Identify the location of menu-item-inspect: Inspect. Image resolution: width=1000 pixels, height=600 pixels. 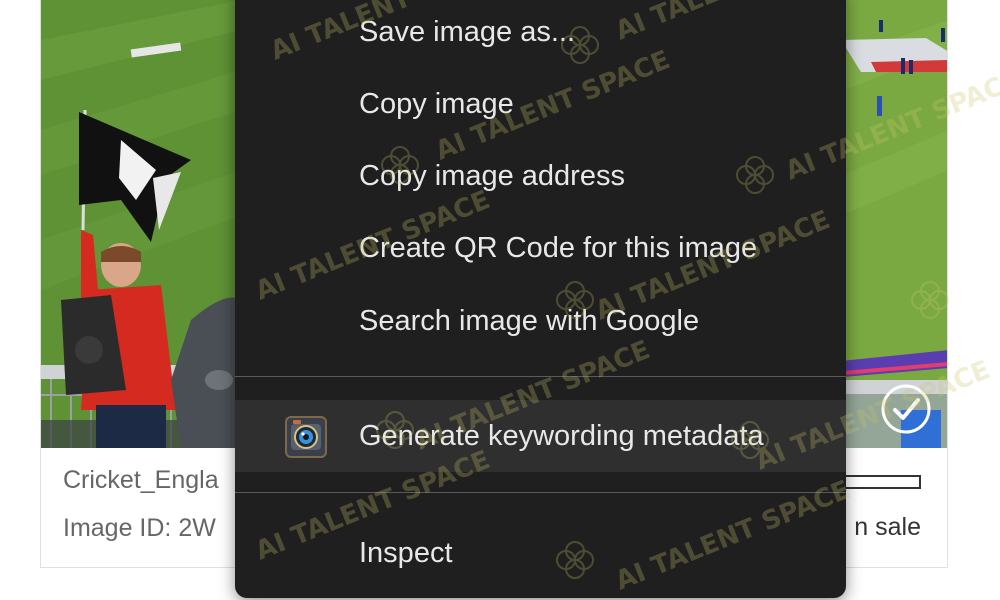
(540, 553).